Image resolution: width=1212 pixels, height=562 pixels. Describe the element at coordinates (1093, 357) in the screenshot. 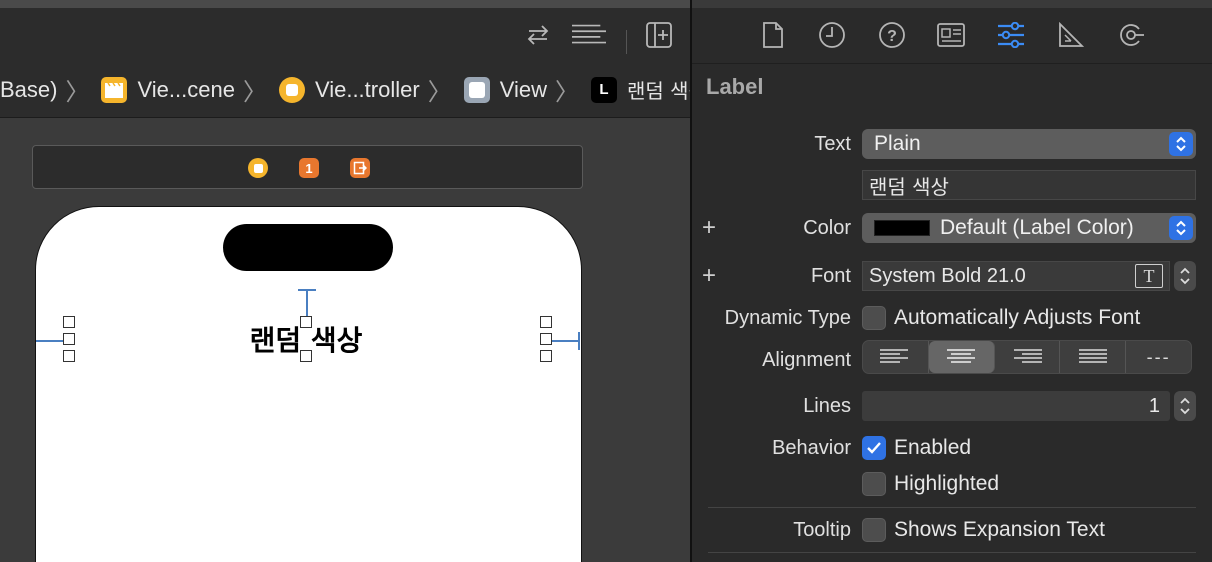

I see `align-justified-icon` at that location.